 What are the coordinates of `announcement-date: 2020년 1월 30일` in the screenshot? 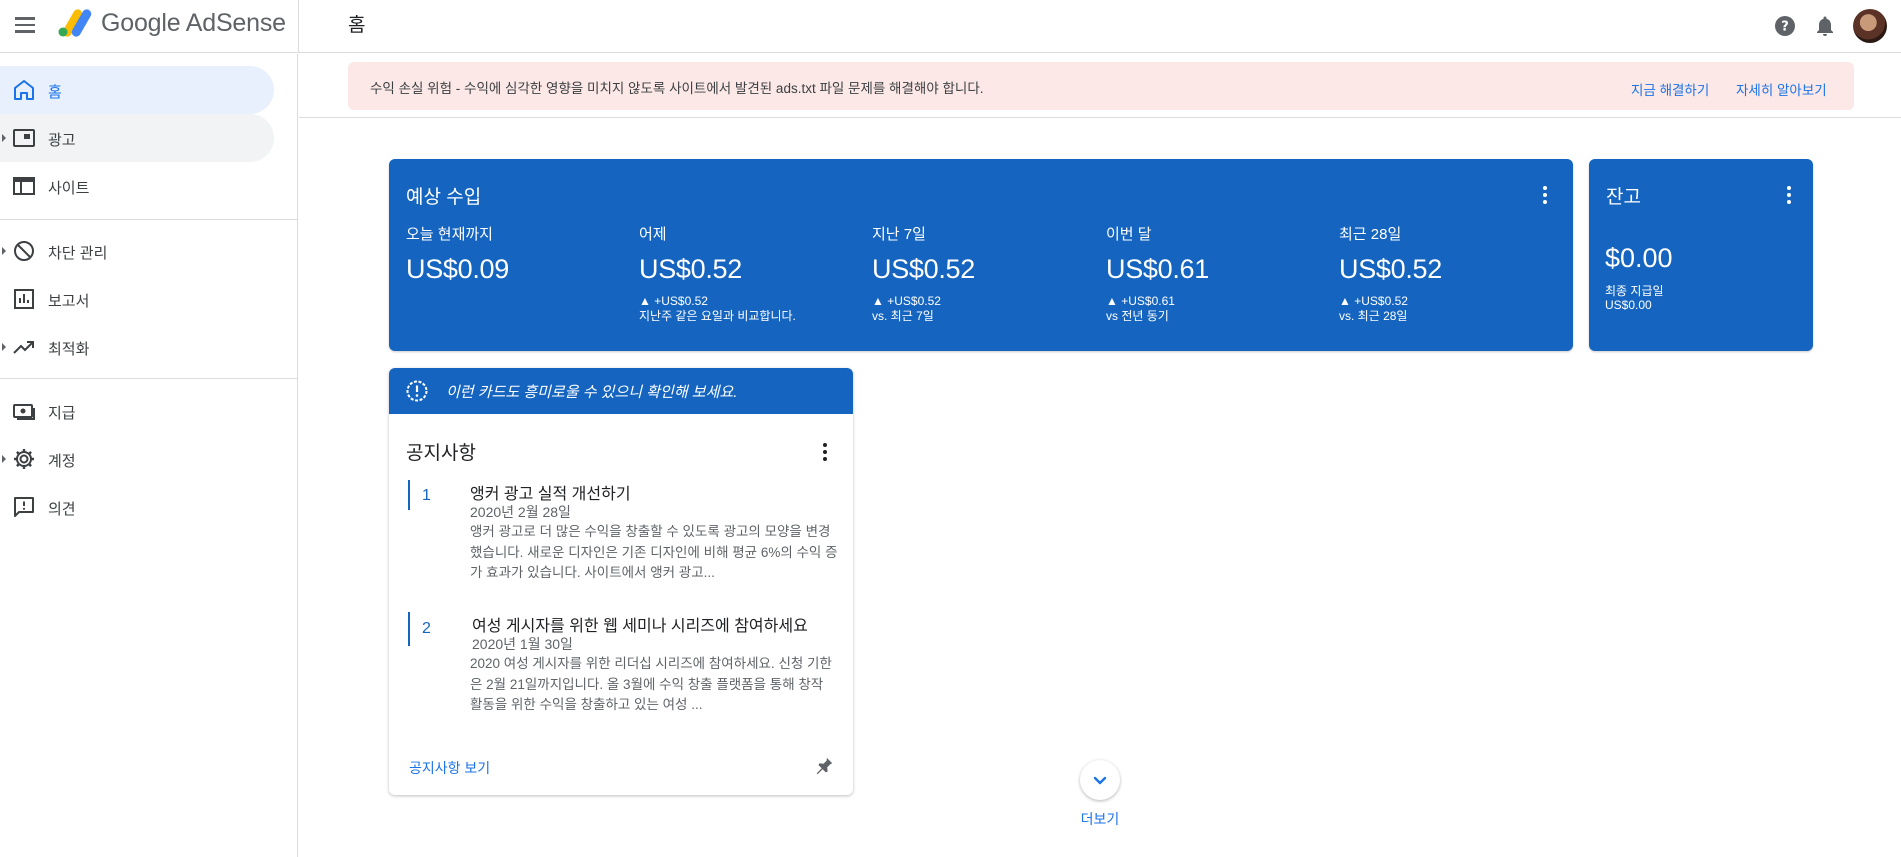 It's located at (522, 644).